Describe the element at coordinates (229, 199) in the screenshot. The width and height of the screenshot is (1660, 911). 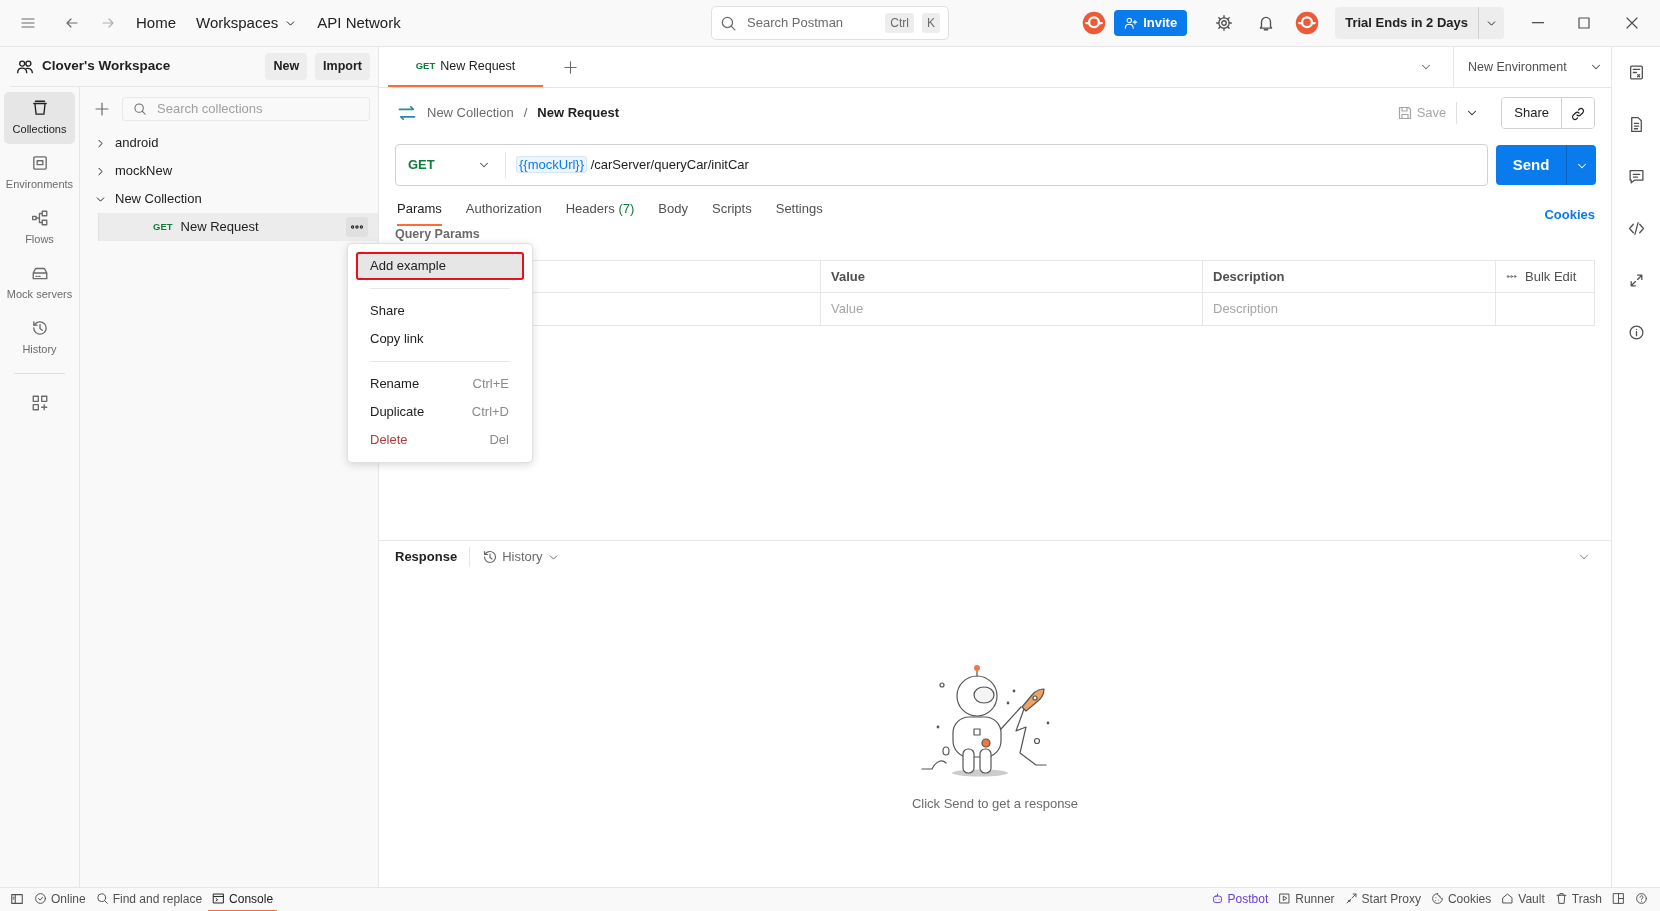
I see `tree-item: New Collection` at that location.